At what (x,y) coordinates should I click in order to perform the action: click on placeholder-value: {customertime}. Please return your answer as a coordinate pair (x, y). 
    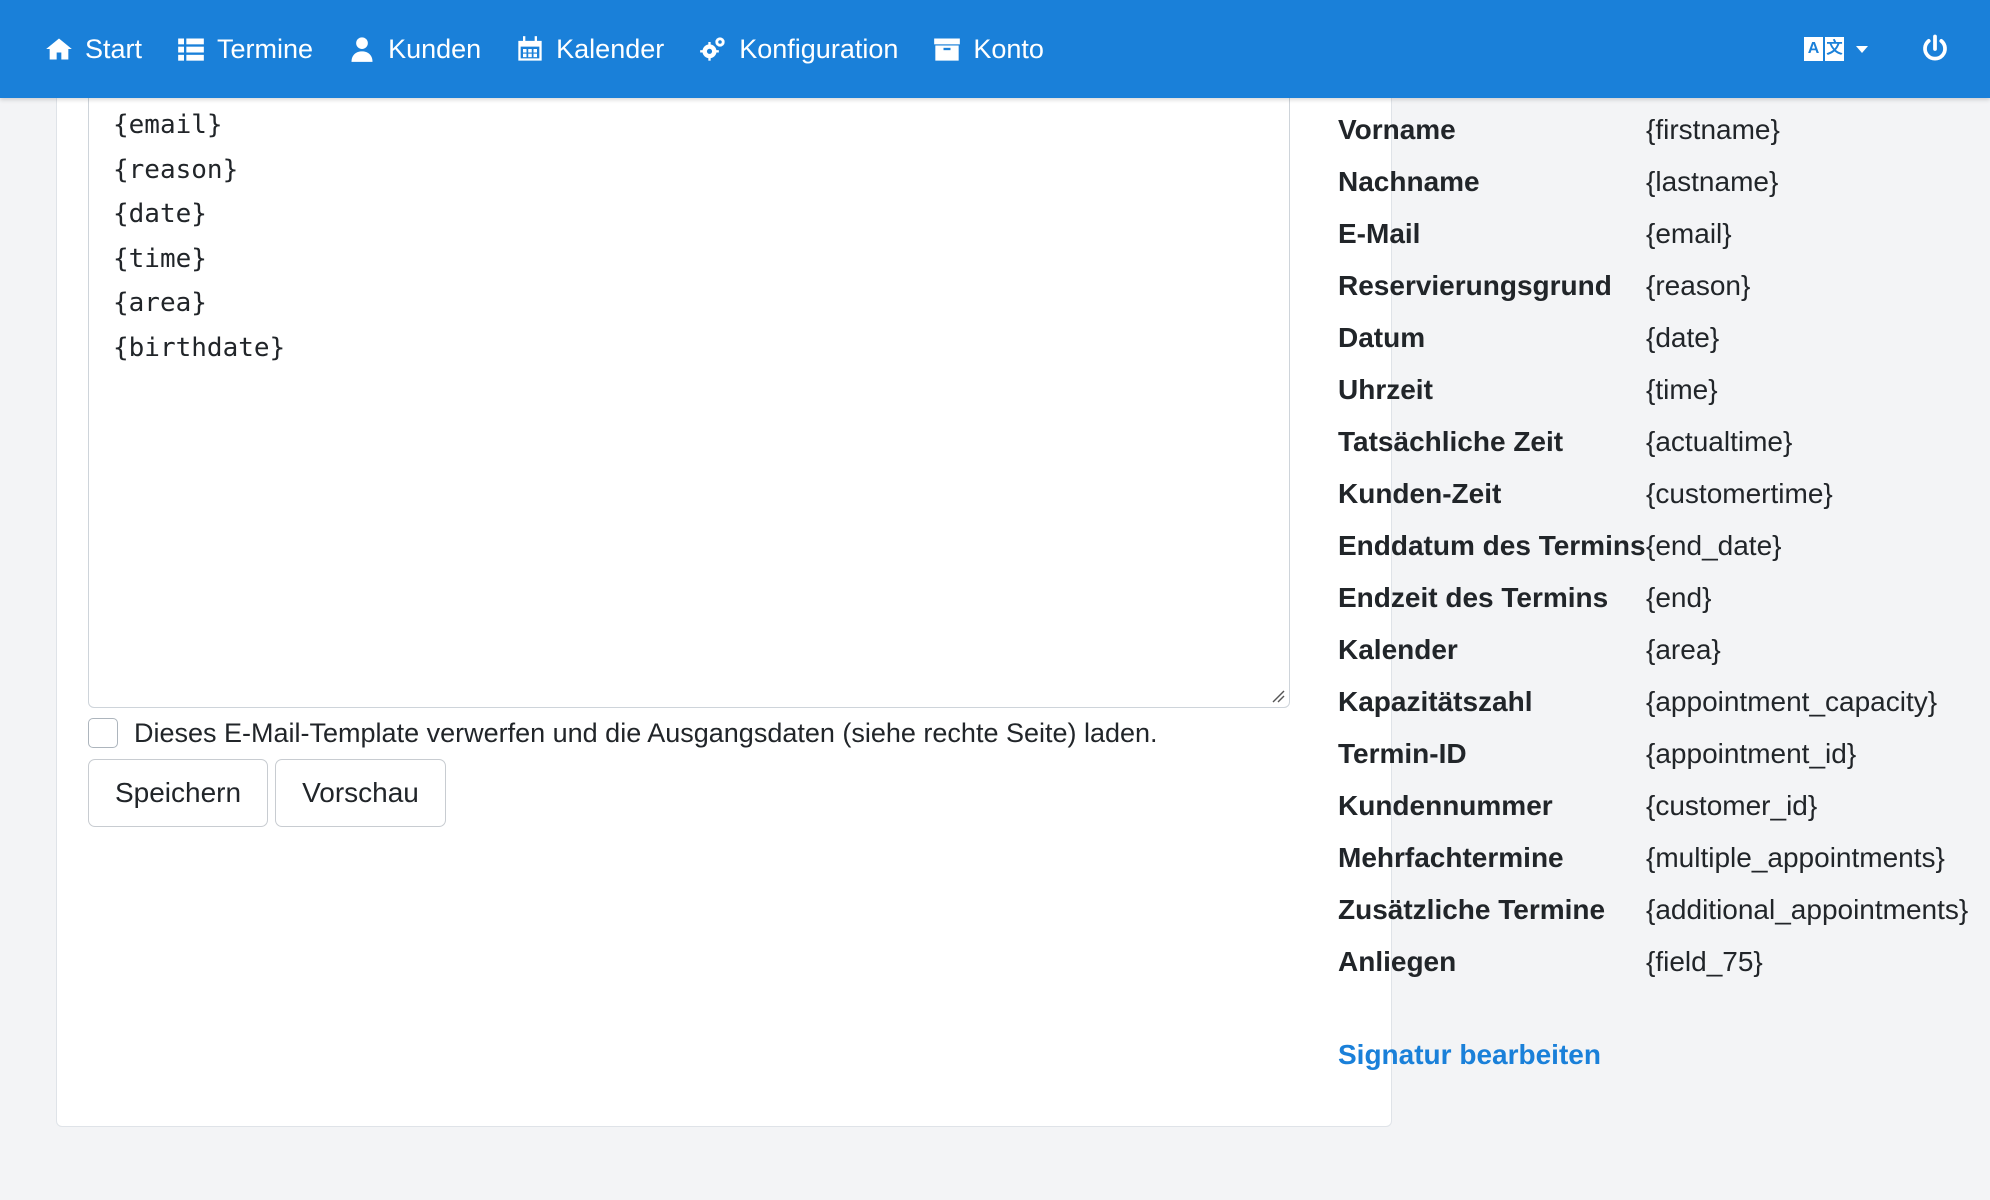
    Looking at the image, I should click on (1739, 493).